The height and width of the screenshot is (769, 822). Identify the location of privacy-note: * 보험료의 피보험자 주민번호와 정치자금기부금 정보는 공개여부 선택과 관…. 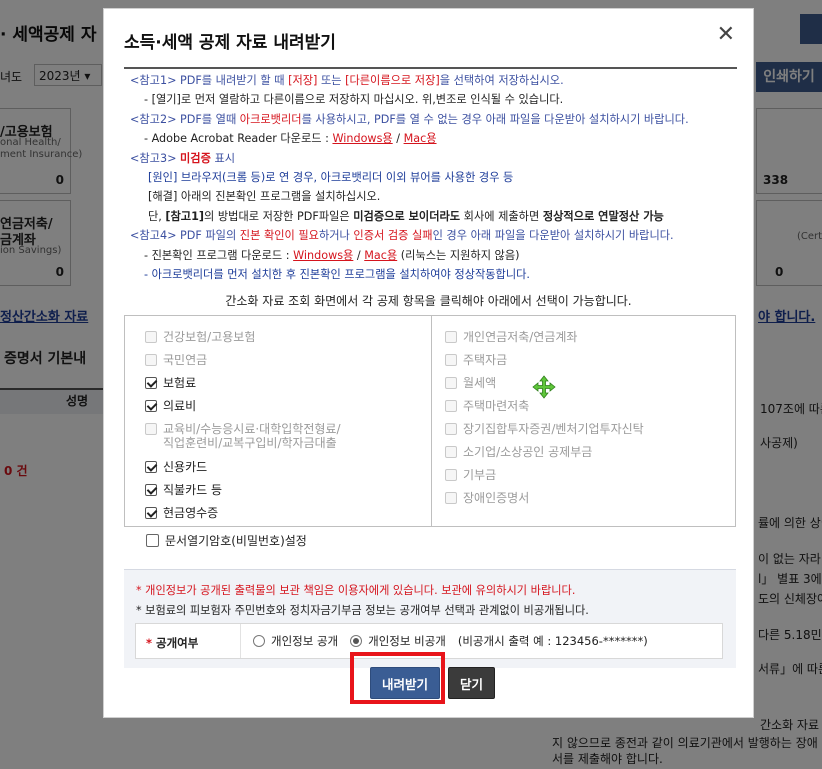
(362, 610).